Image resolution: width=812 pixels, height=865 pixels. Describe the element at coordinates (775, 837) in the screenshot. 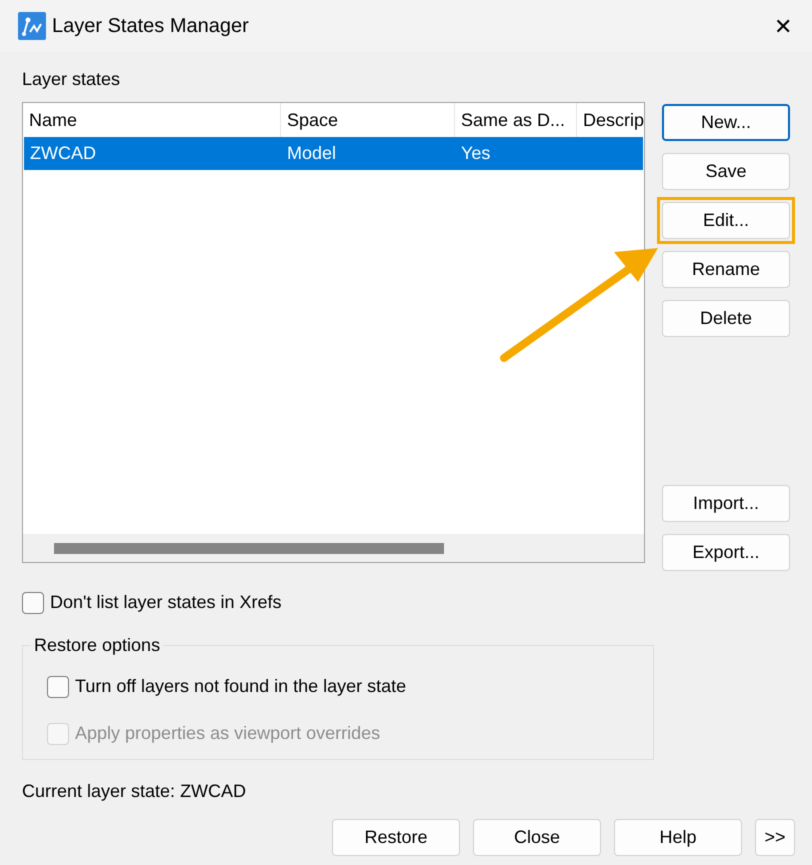

I see `dialog-button: >>` at that location.